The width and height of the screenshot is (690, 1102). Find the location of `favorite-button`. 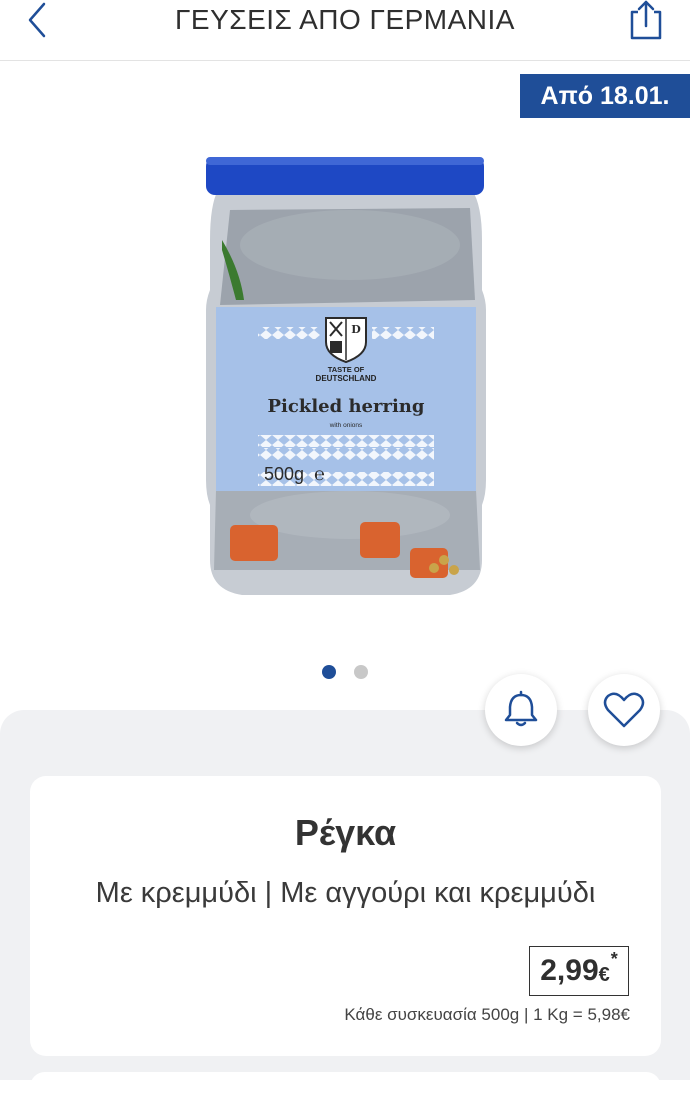

favorite-button is located at coordinates (624, 710).